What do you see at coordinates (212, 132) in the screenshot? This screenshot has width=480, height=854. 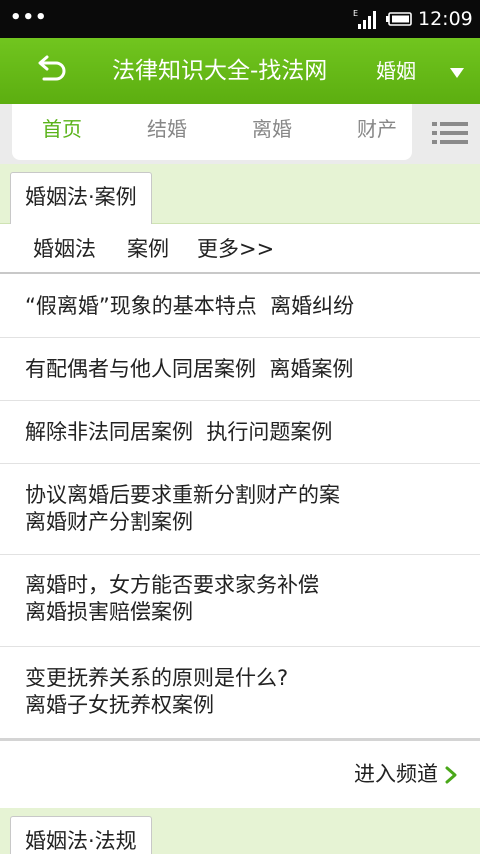 I see `tabs-container: 首页 结婚 离婚 财产` at bounding box center [212, 132].